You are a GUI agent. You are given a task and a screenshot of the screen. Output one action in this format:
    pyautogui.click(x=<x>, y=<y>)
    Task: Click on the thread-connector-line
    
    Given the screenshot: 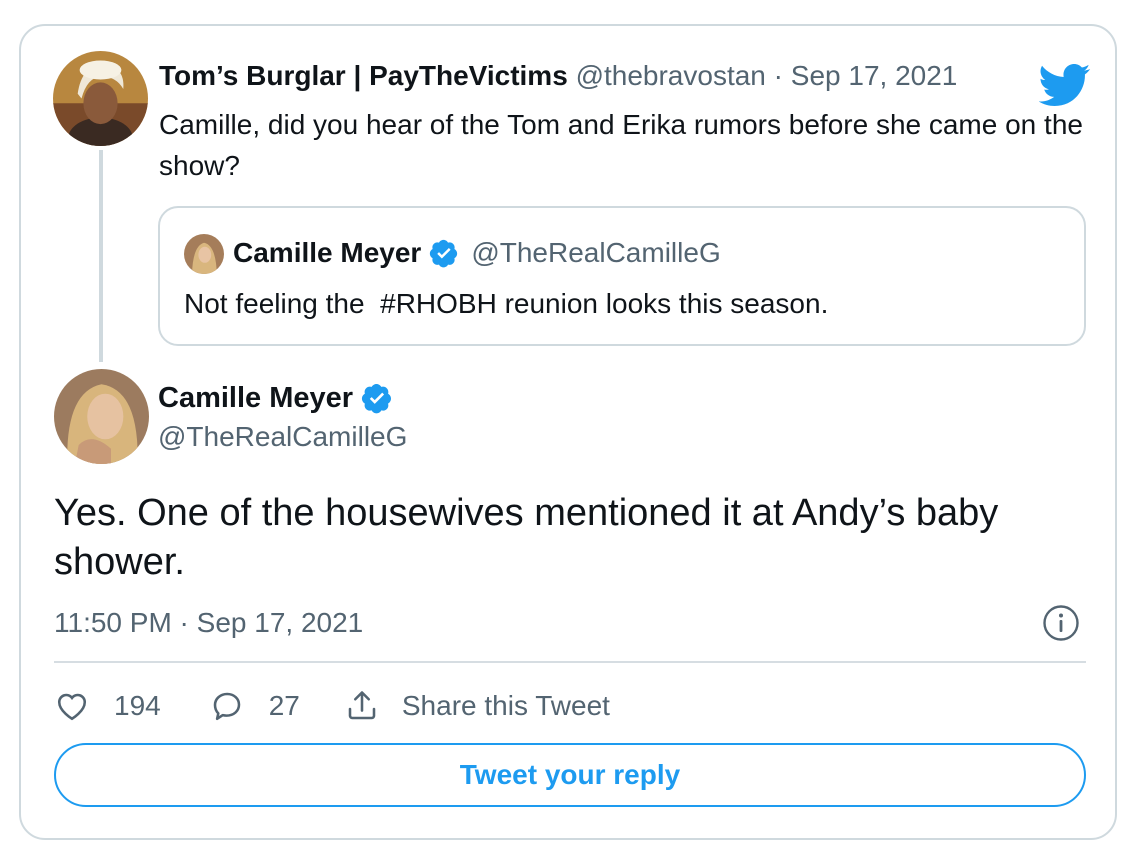 What is the action you would take?
    pyautogui.click(x=101, y=256)
    